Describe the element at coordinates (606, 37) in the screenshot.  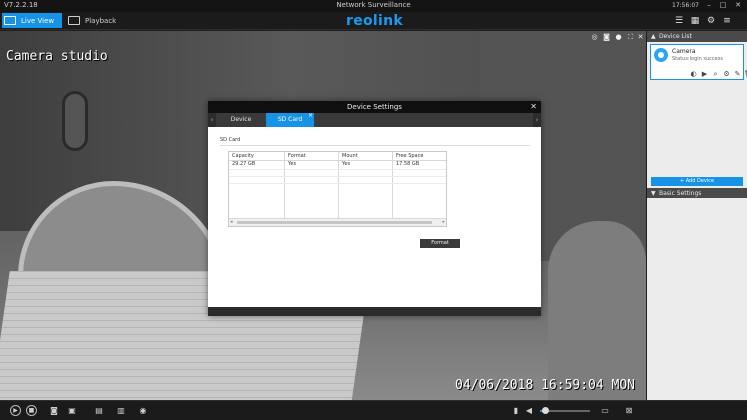
I see `camera-icon: ◙` at that location.